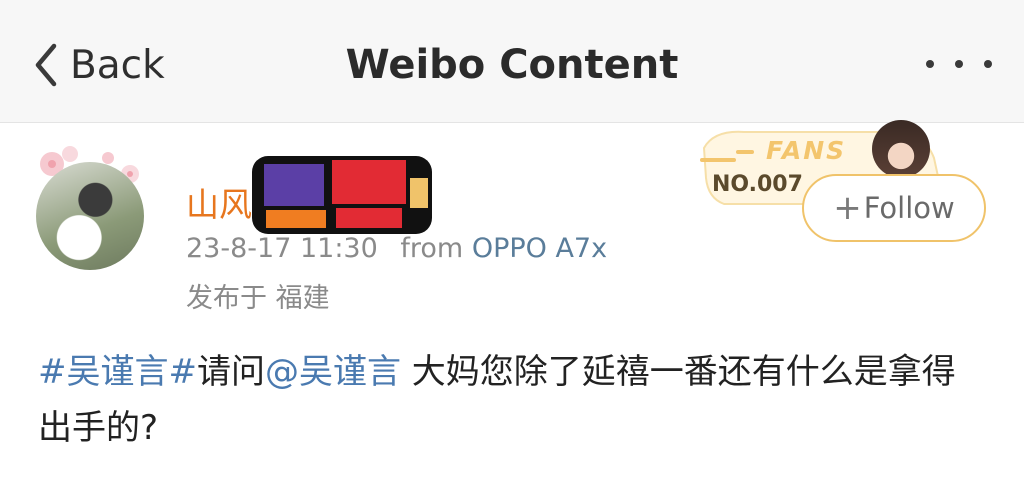 Image resolution: width=1024 pixels, height=484 pixels. I want to click on from-label: from, so click(432, 248).